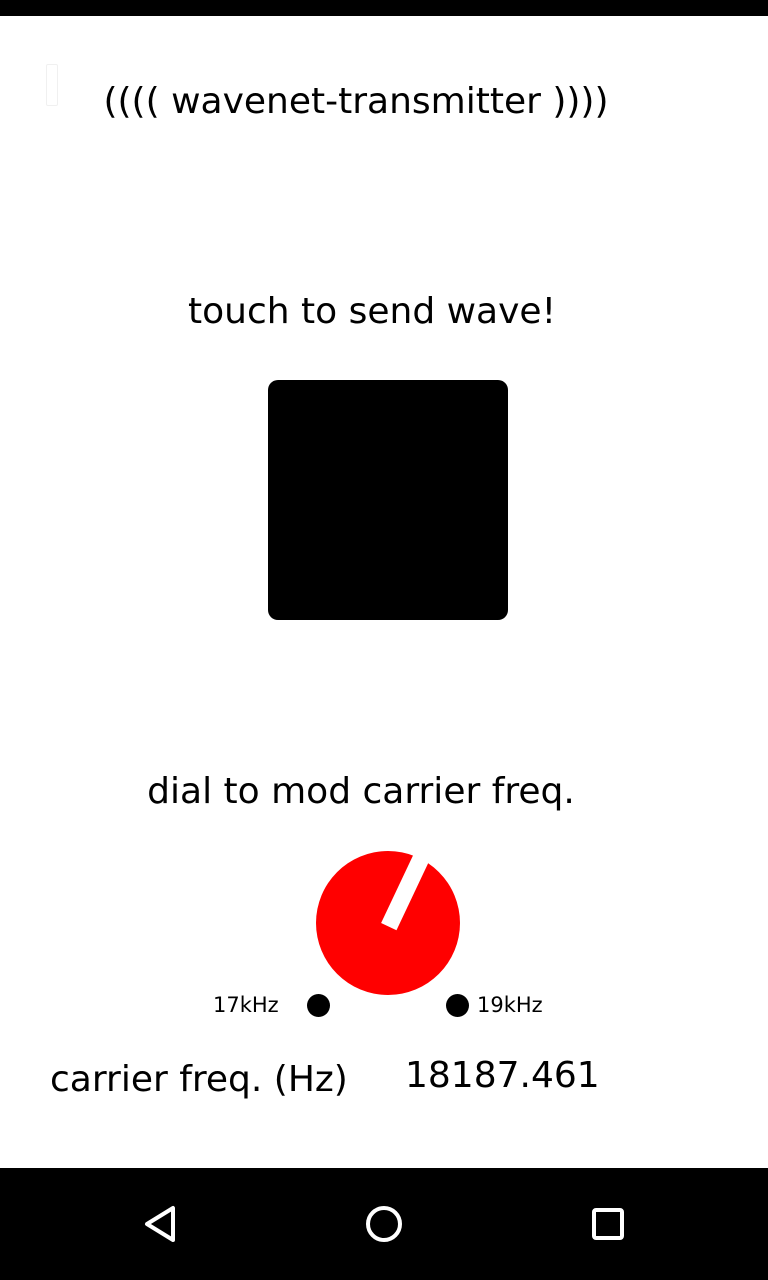 The image size is (768, 1280). Describe the element at coordinates (457, 1005) in the screenshot. I see `max-frequency-dot` at that location.